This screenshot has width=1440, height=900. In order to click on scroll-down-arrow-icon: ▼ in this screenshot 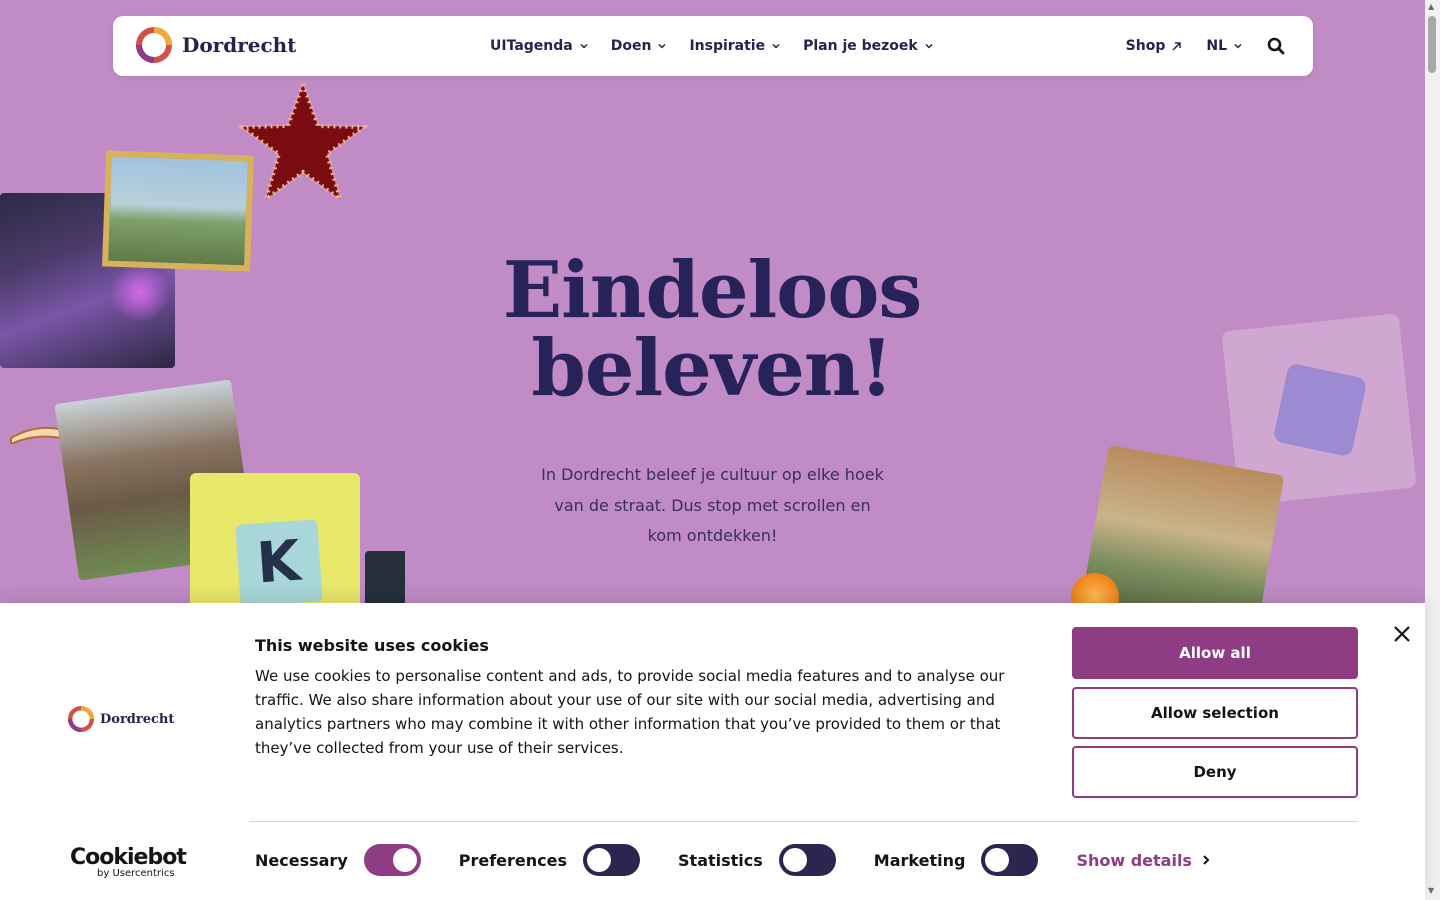, I will do `click(1431, 890)`.